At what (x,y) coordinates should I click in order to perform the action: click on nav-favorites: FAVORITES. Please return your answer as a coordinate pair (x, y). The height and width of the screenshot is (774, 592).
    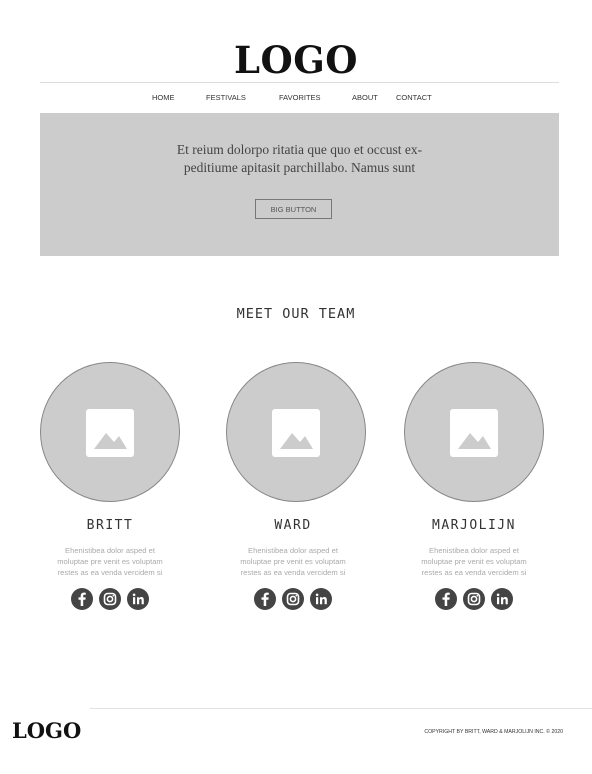
    Looking at the image, I should click on (300, 97).